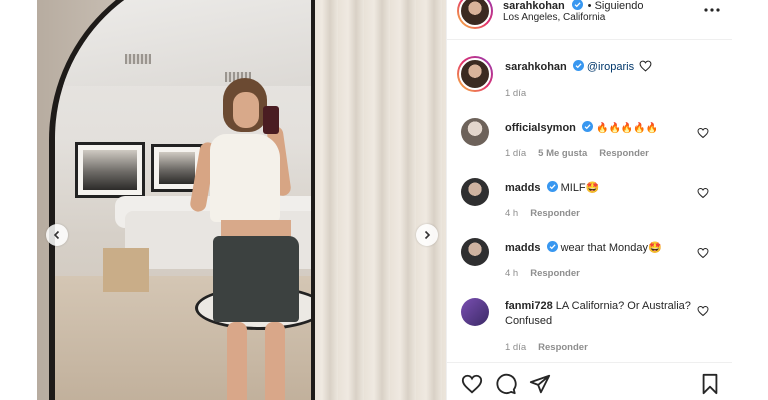 The width and height of the screenshot is (768, 400). I want to click on post-caption: sarahkohan @iroparis 1 día, so click(589, 81).